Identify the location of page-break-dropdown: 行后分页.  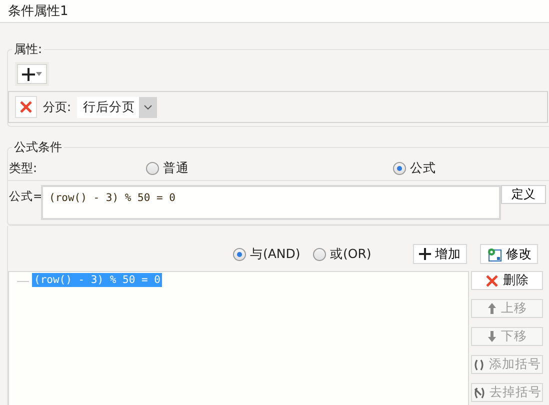
(117, 107).